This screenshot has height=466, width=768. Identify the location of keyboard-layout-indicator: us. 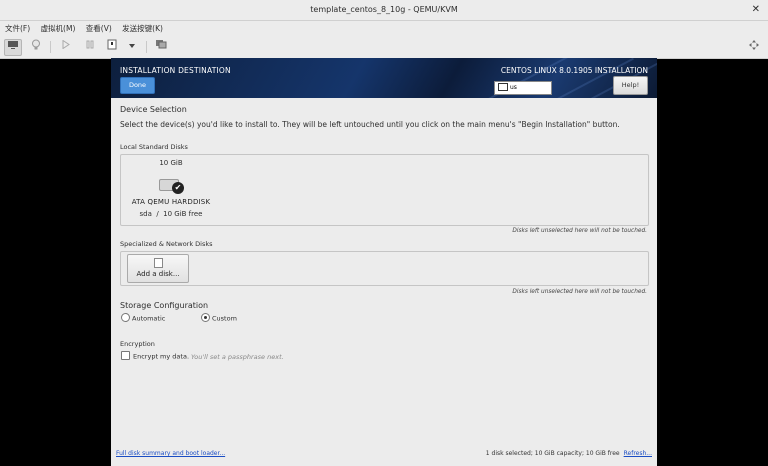
(523, 88).